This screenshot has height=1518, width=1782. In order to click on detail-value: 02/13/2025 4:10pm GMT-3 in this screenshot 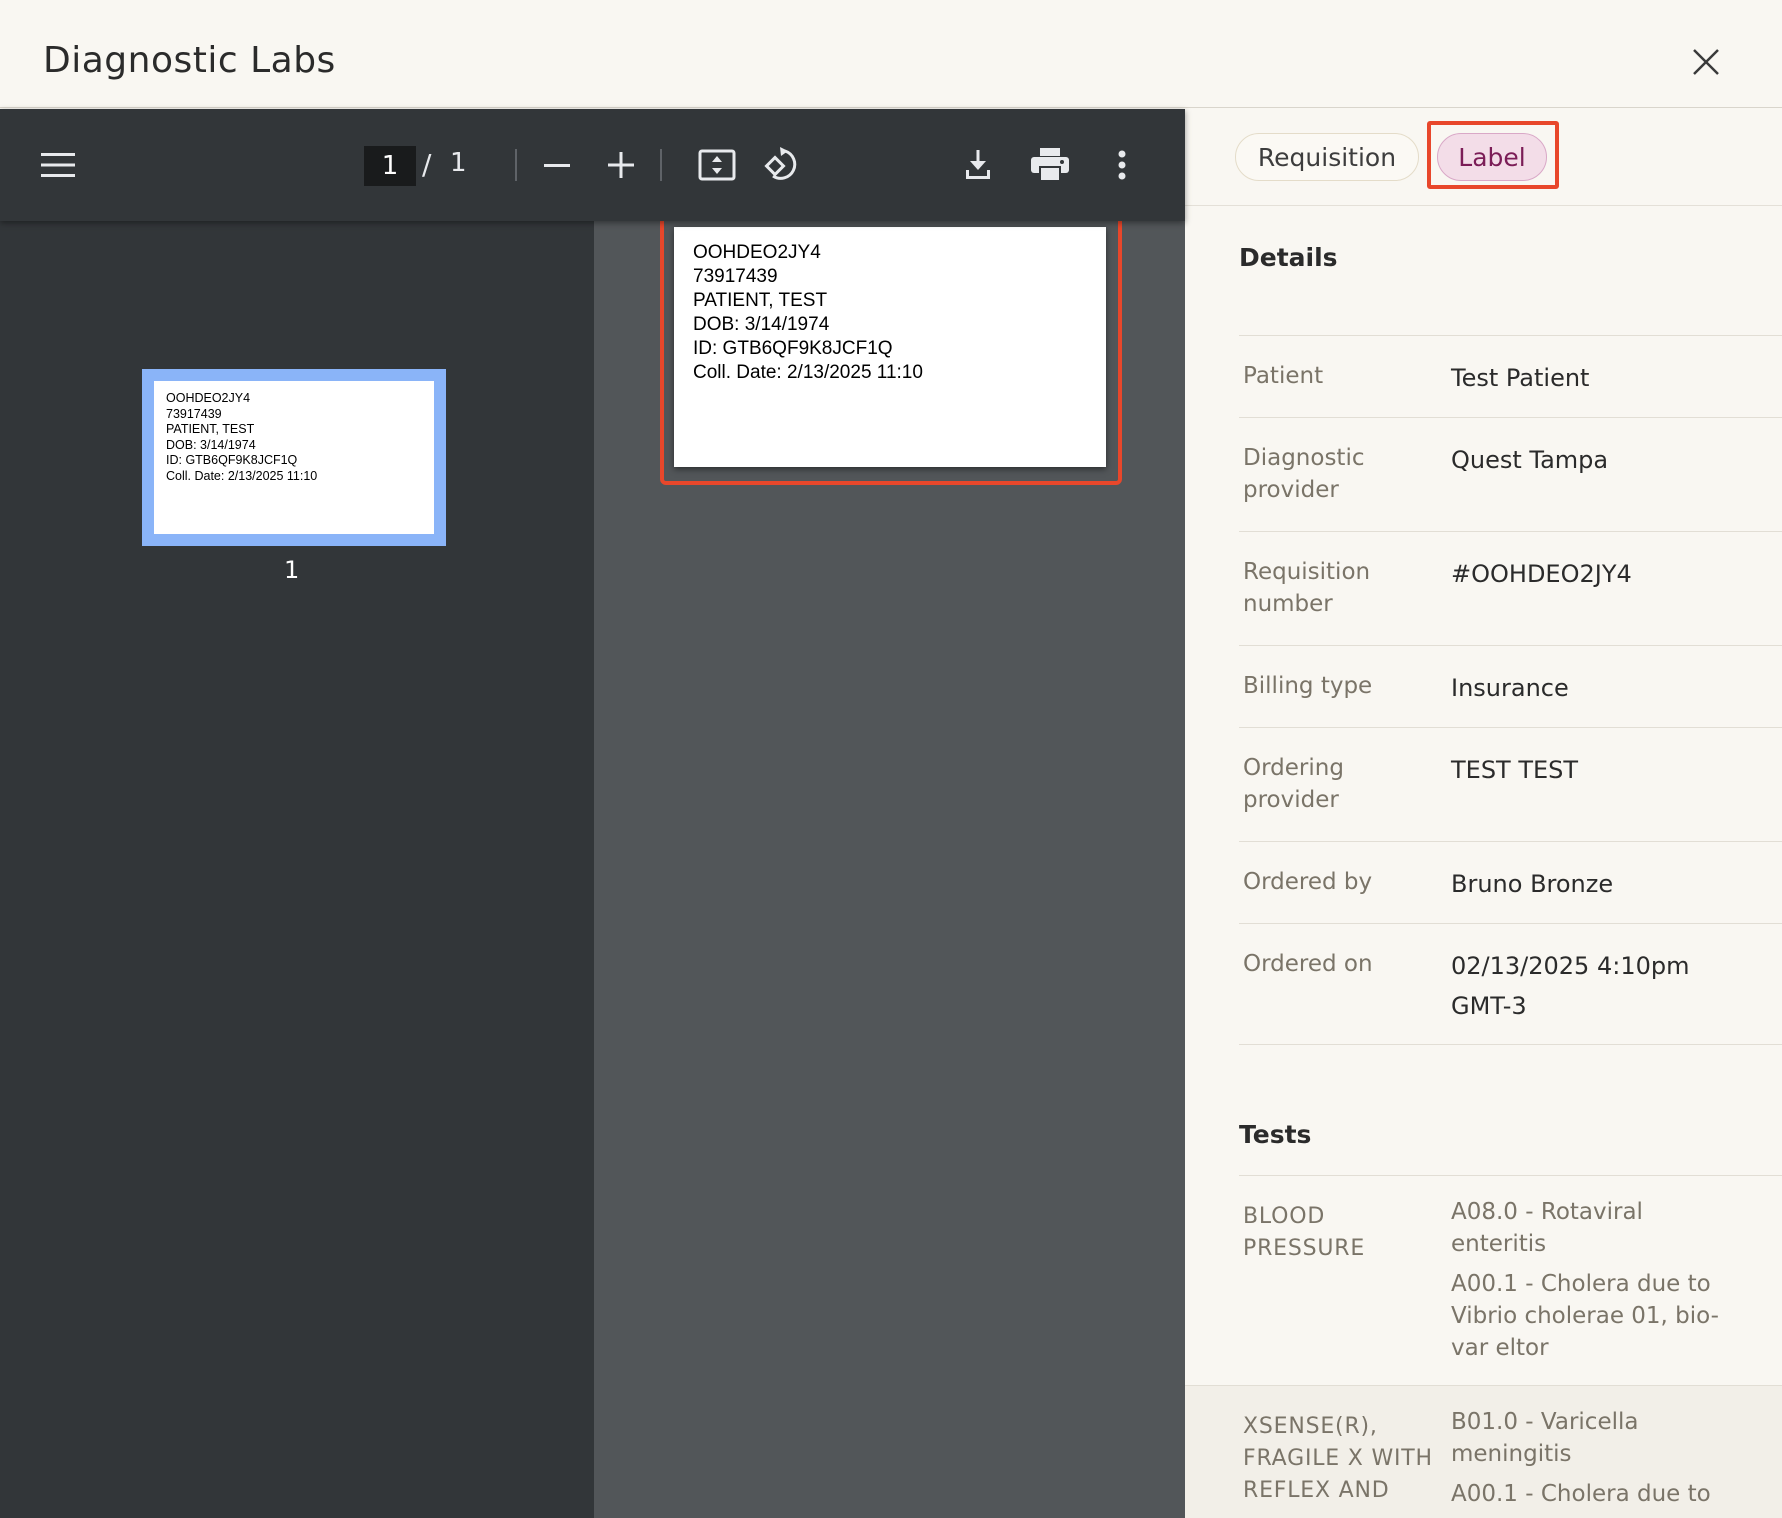, I will do `click(1570, 986)`.